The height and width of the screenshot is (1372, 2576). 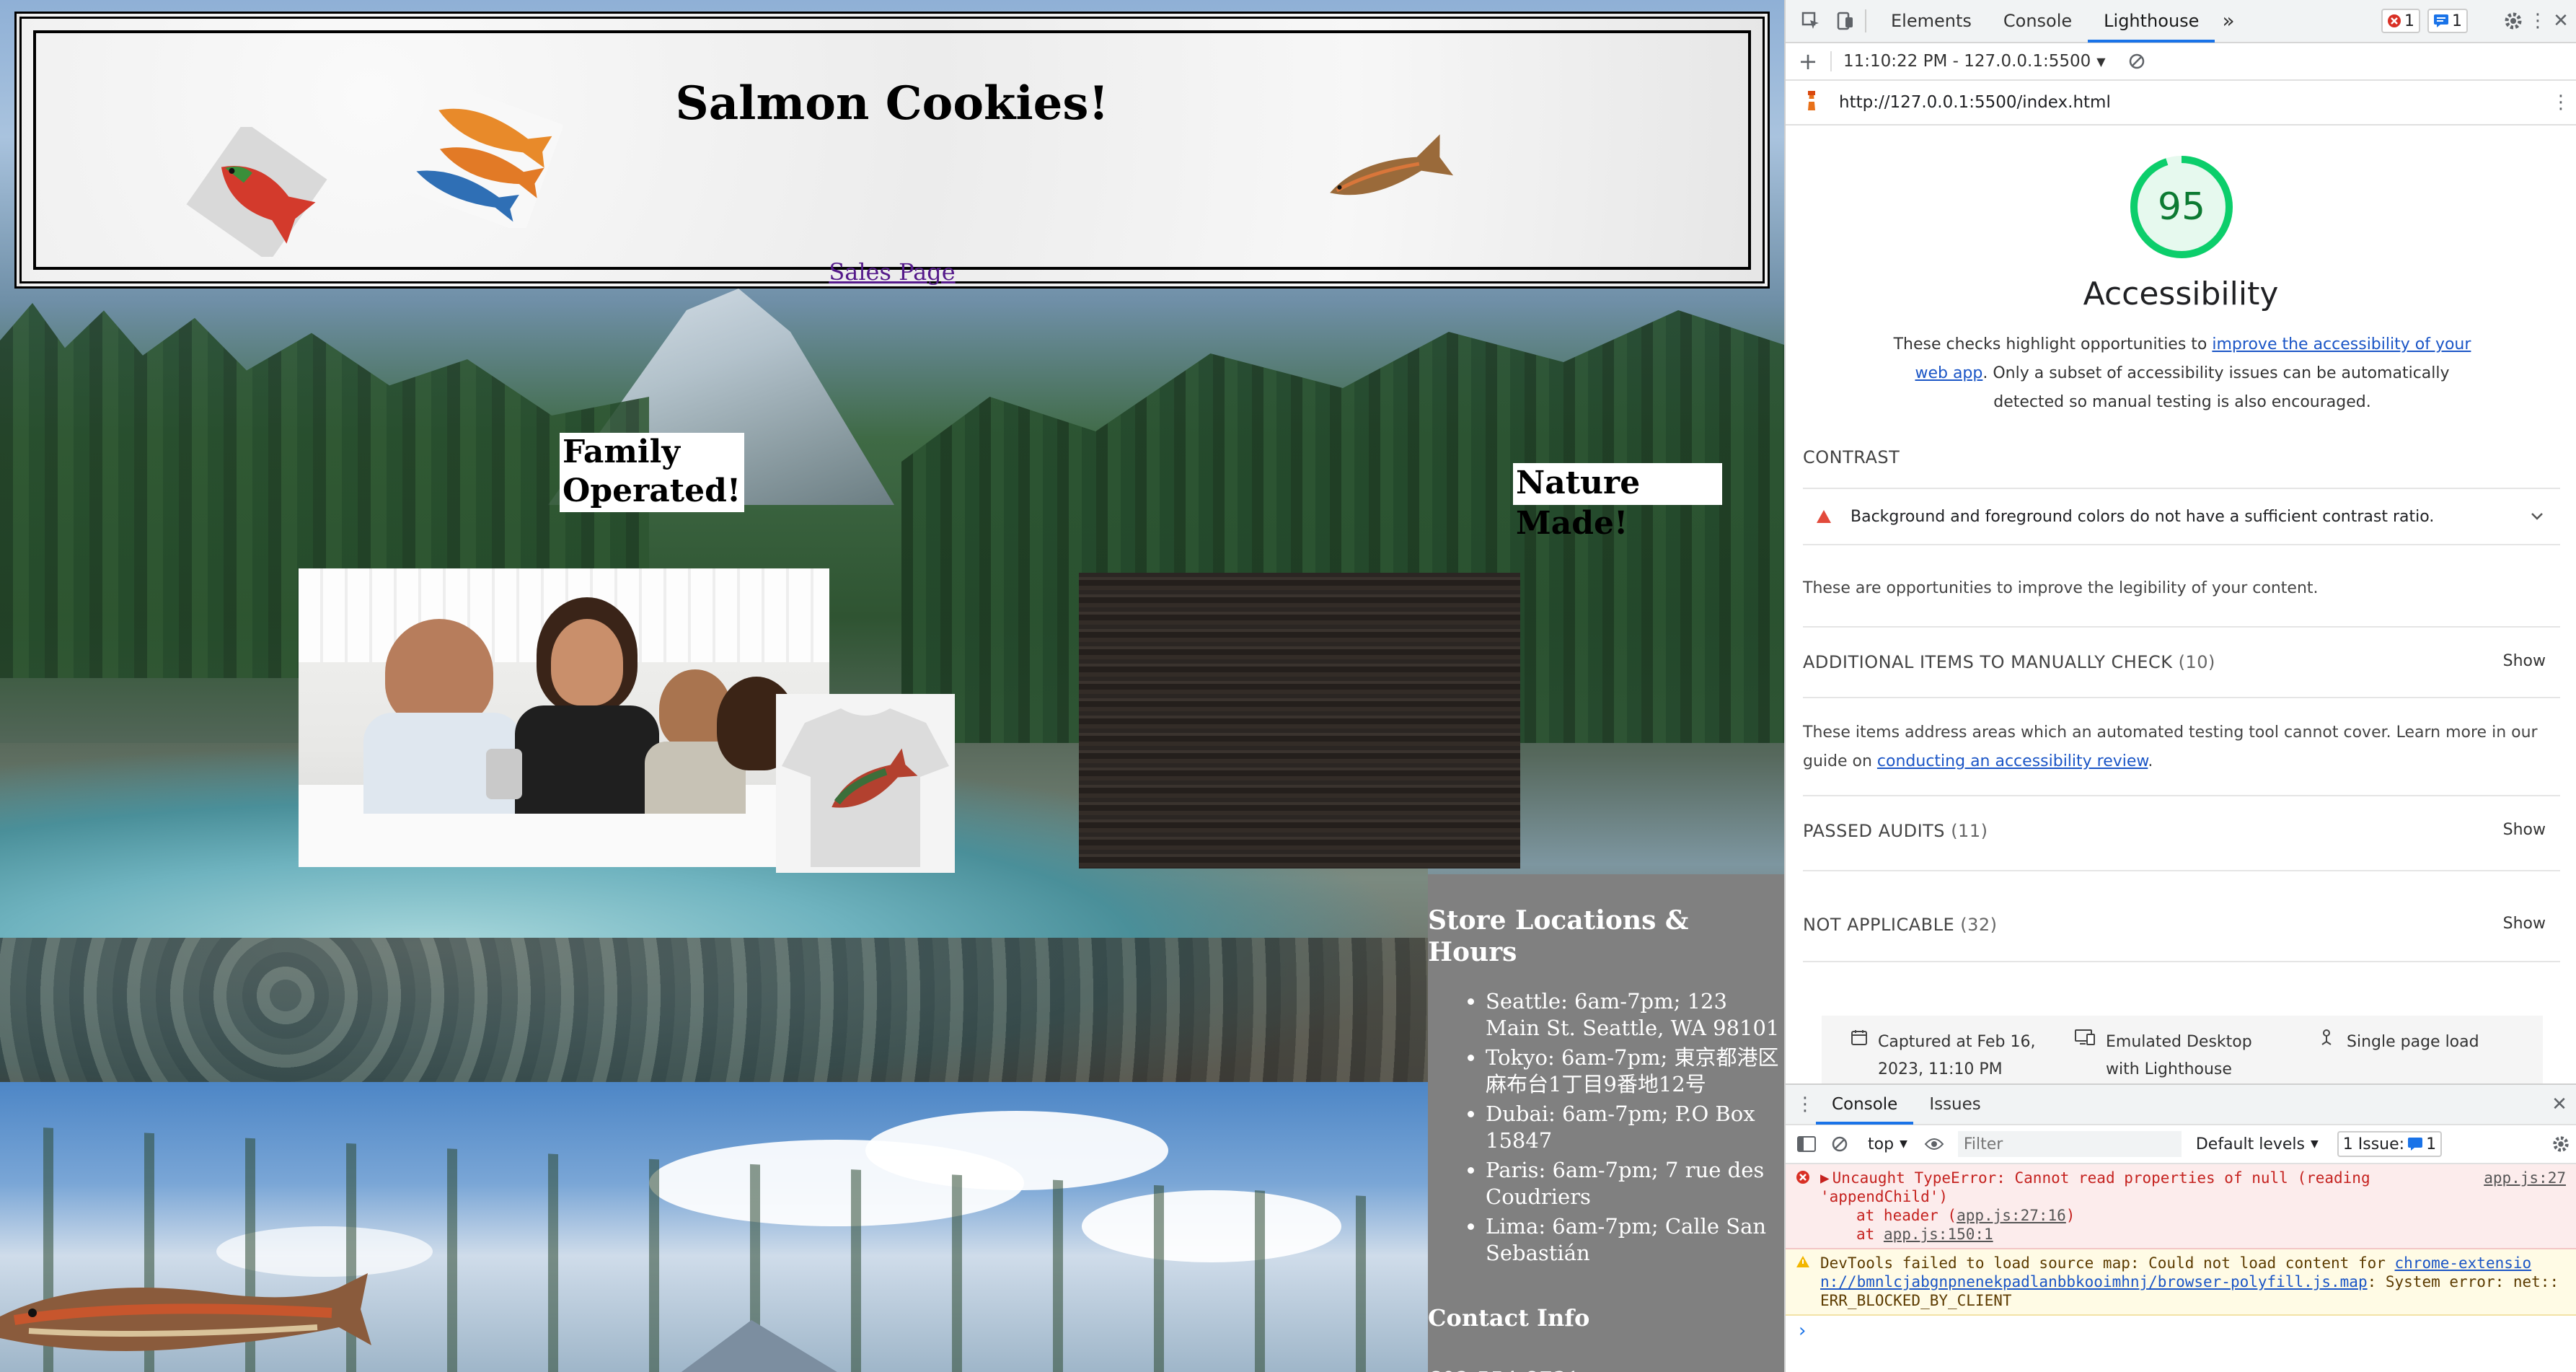 I want to click on tab-elements: Elements, so click(x=1931, y=21).